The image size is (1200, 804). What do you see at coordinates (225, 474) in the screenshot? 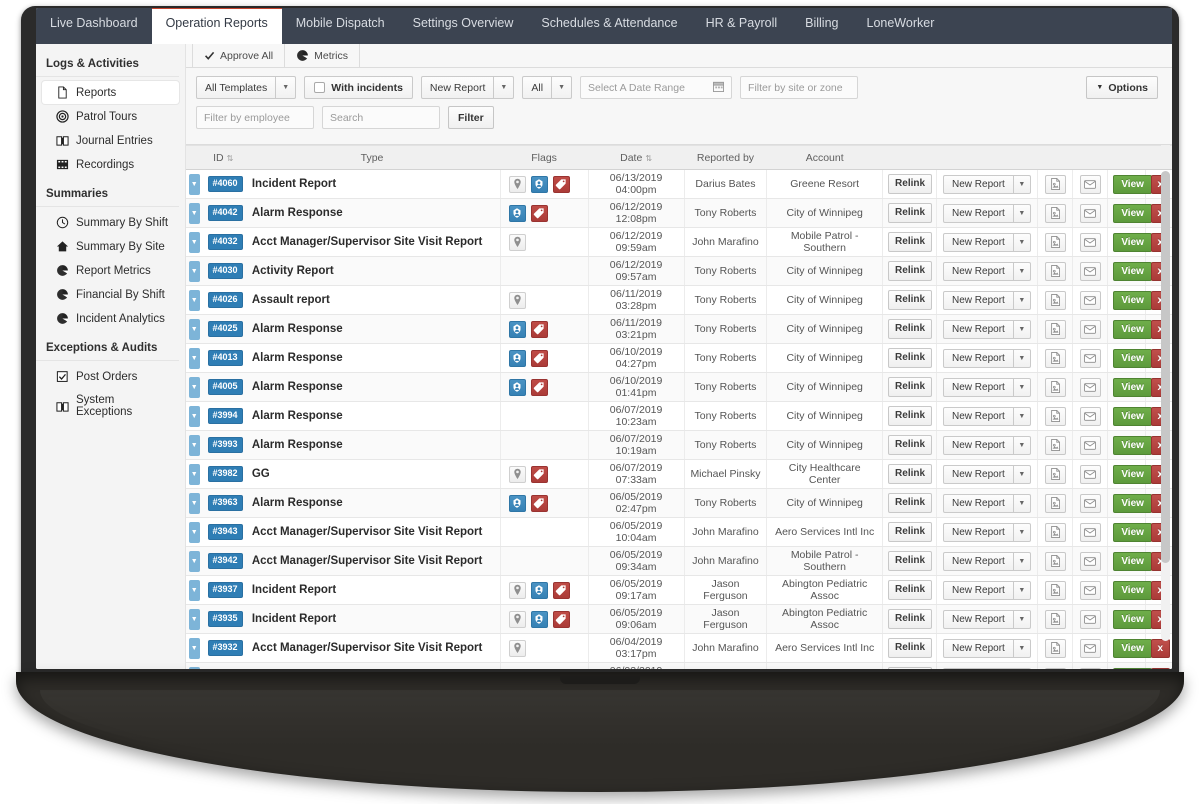
I see `report-id-badge: #3982` at bounding box center [225, 474].